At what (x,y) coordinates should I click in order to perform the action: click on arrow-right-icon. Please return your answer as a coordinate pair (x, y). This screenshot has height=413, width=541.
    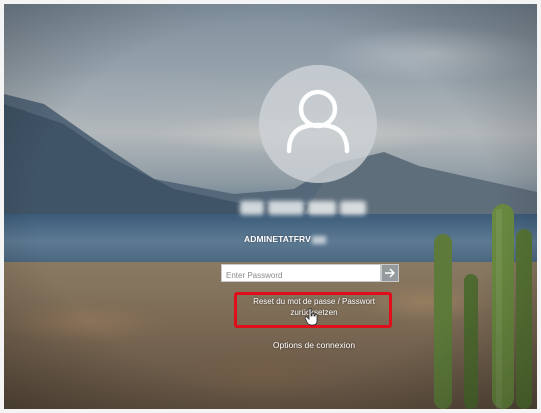
    Looking at the image, I should click on (390, 273).